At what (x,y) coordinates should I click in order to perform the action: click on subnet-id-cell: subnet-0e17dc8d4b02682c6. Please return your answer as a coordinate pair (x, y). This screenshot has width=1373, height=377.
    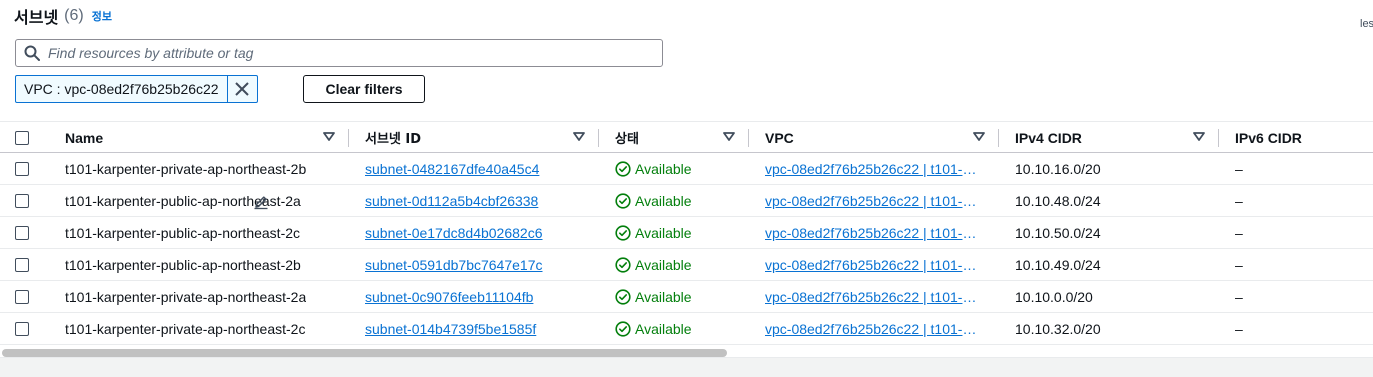
    Looking at the image, I should click on (475, 232).